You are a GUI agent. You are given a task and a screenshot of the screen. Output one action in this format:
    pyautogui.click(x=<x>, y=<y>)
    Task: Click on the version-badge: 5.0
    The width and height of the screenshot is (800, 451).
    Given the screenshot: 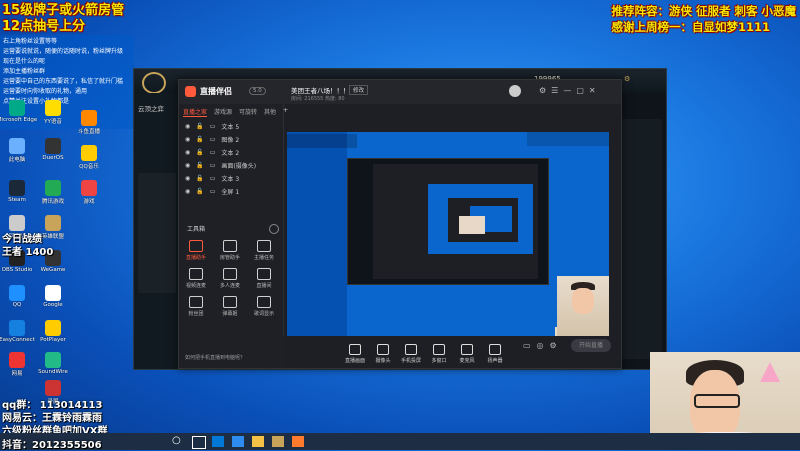 What is the action you would take?
    pyautogui.click(x=257, y=91)
    